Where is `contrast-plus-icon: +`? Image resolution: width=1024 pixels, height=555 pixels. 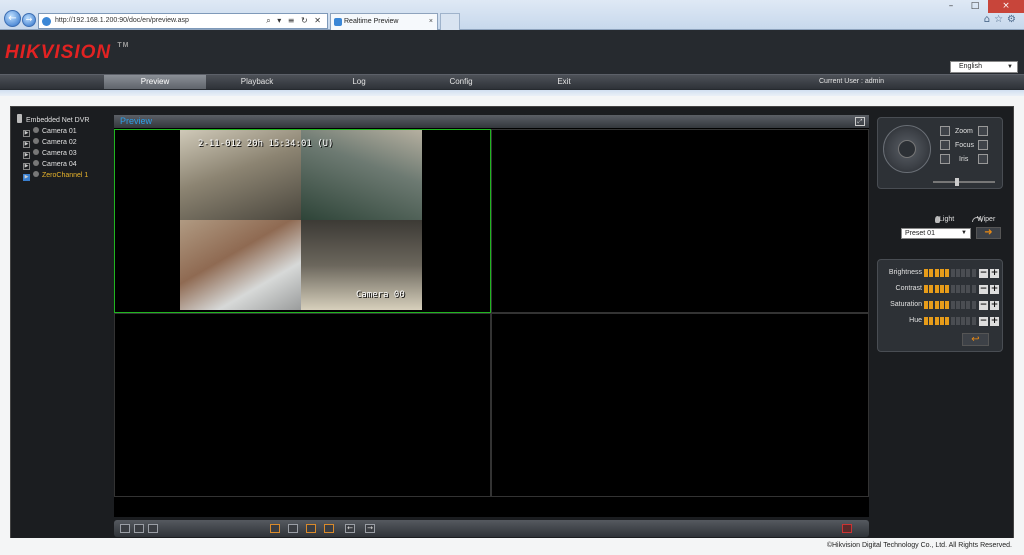
contrast-plus-icon: + is located at coordinates (994, 289).